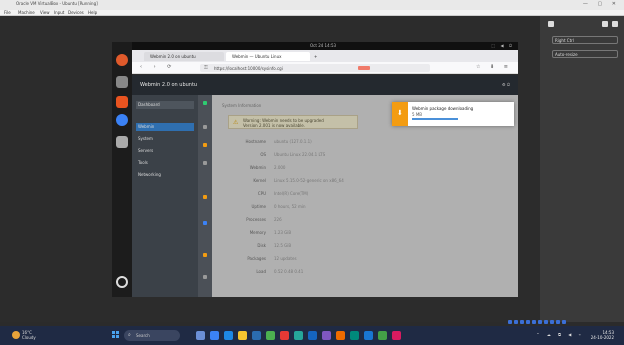 The width and height of the screenshot is (624, 345). Describe the element at coordinates (158, 67) in the screenshot. I see `nav-buttons: ‹ › ⟳` at that location.